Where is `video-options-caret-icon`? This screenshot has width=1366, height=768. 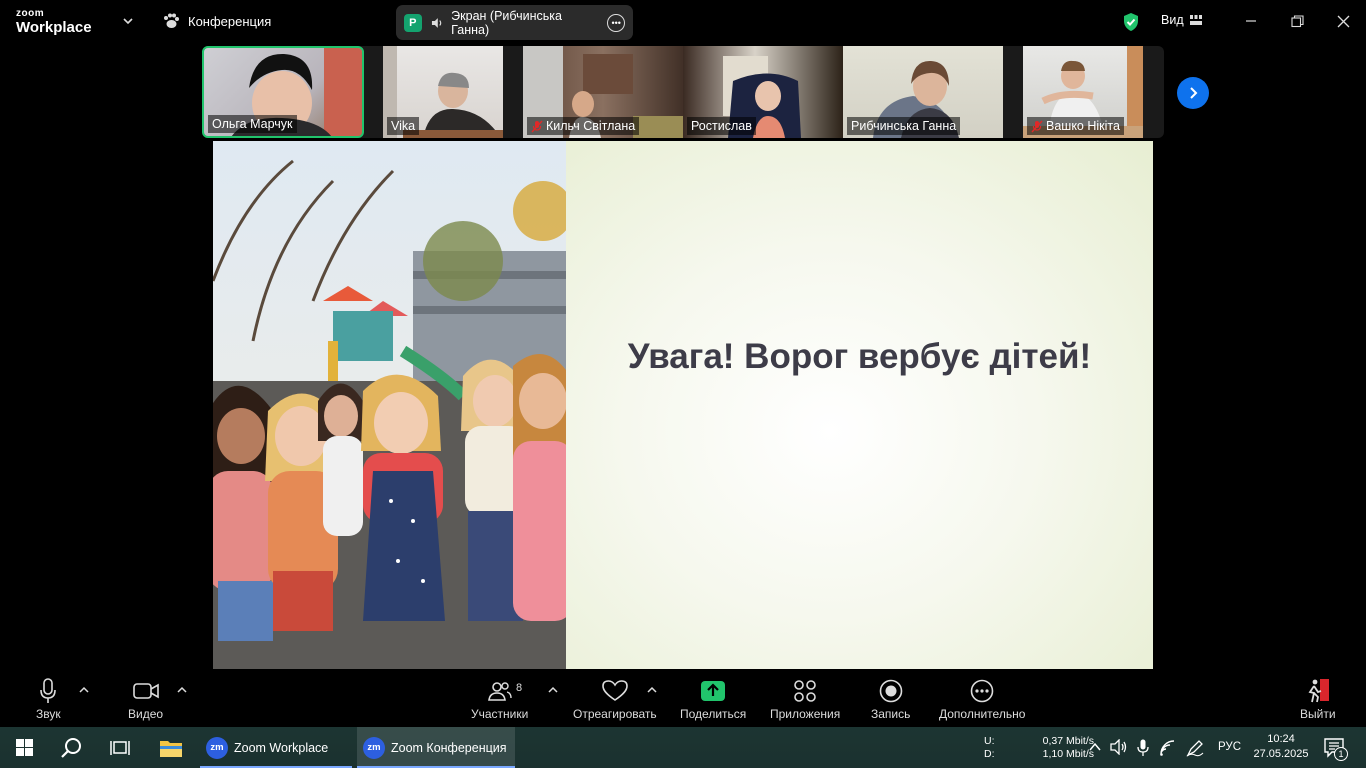 video-options-caret-icon is located at coordinates (182, 690).